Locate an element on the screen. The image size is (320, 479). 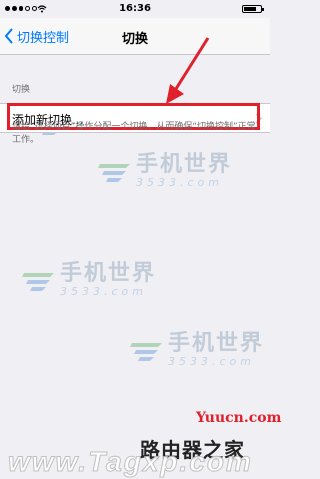
navigation-bar: 切换控制 切换 is located at coordinates (135, 36).